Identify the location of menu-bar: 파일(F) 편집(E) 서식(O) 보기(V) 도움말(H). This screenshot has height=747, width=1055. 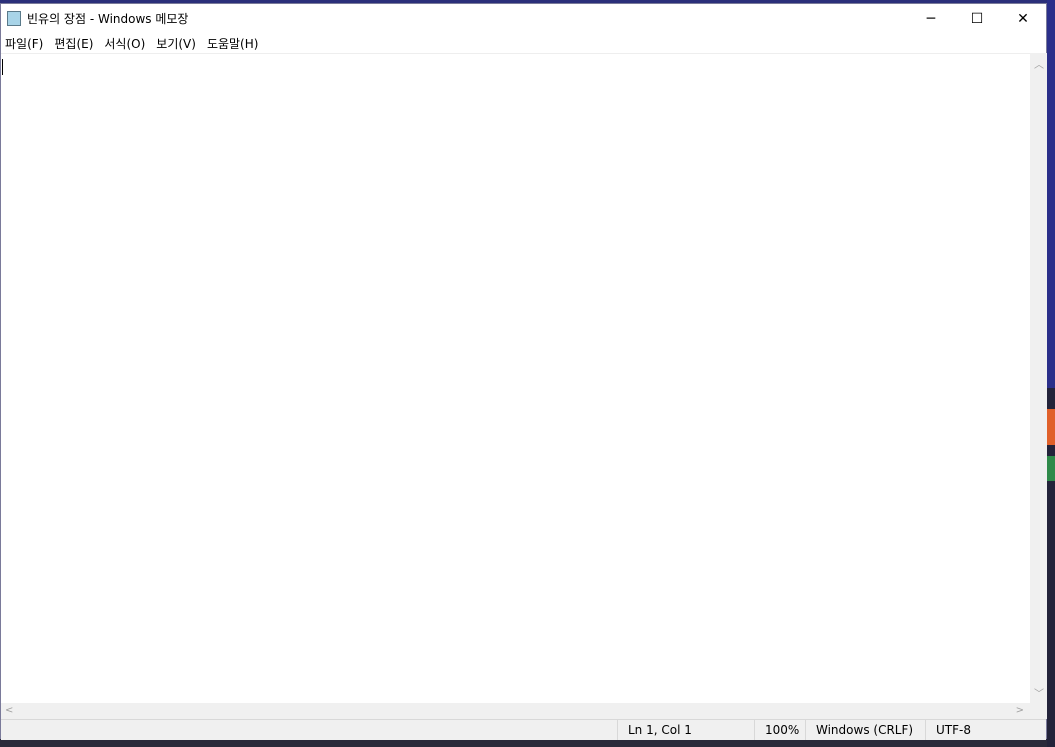
(523, 43).